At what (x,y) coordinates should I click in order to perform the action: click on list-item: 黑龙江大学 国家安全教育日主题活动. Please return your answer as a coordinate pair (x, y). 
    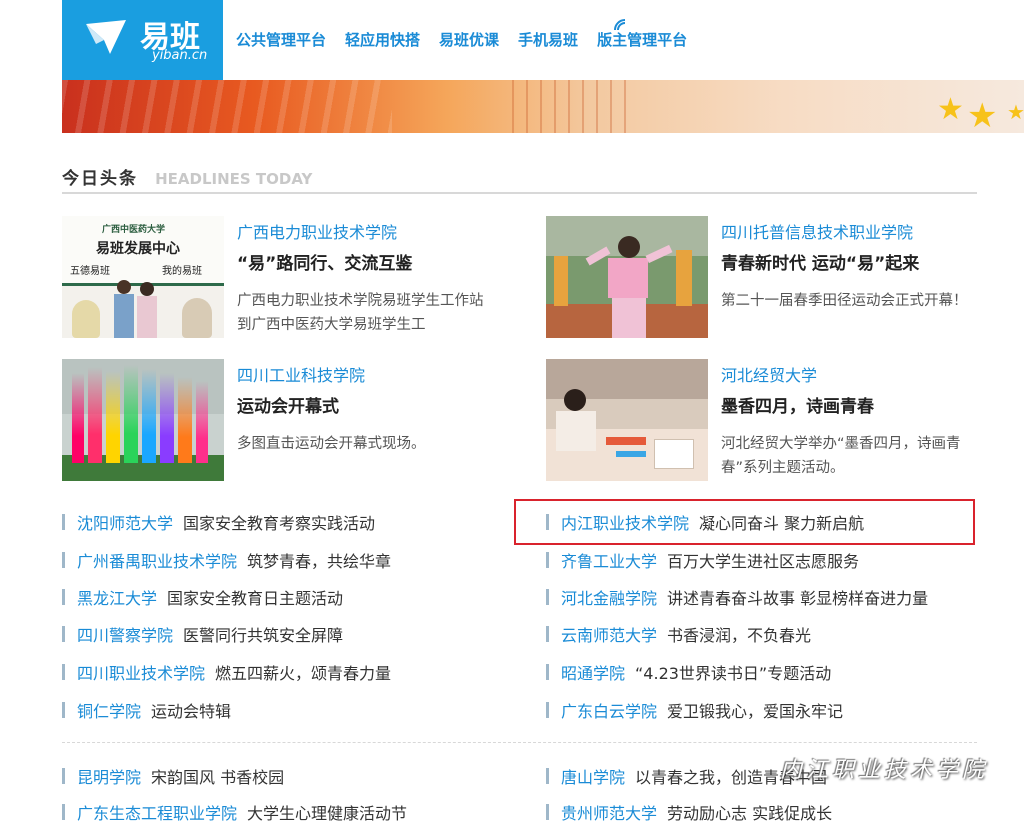
    Looking at the image, I should click on (202, 597).